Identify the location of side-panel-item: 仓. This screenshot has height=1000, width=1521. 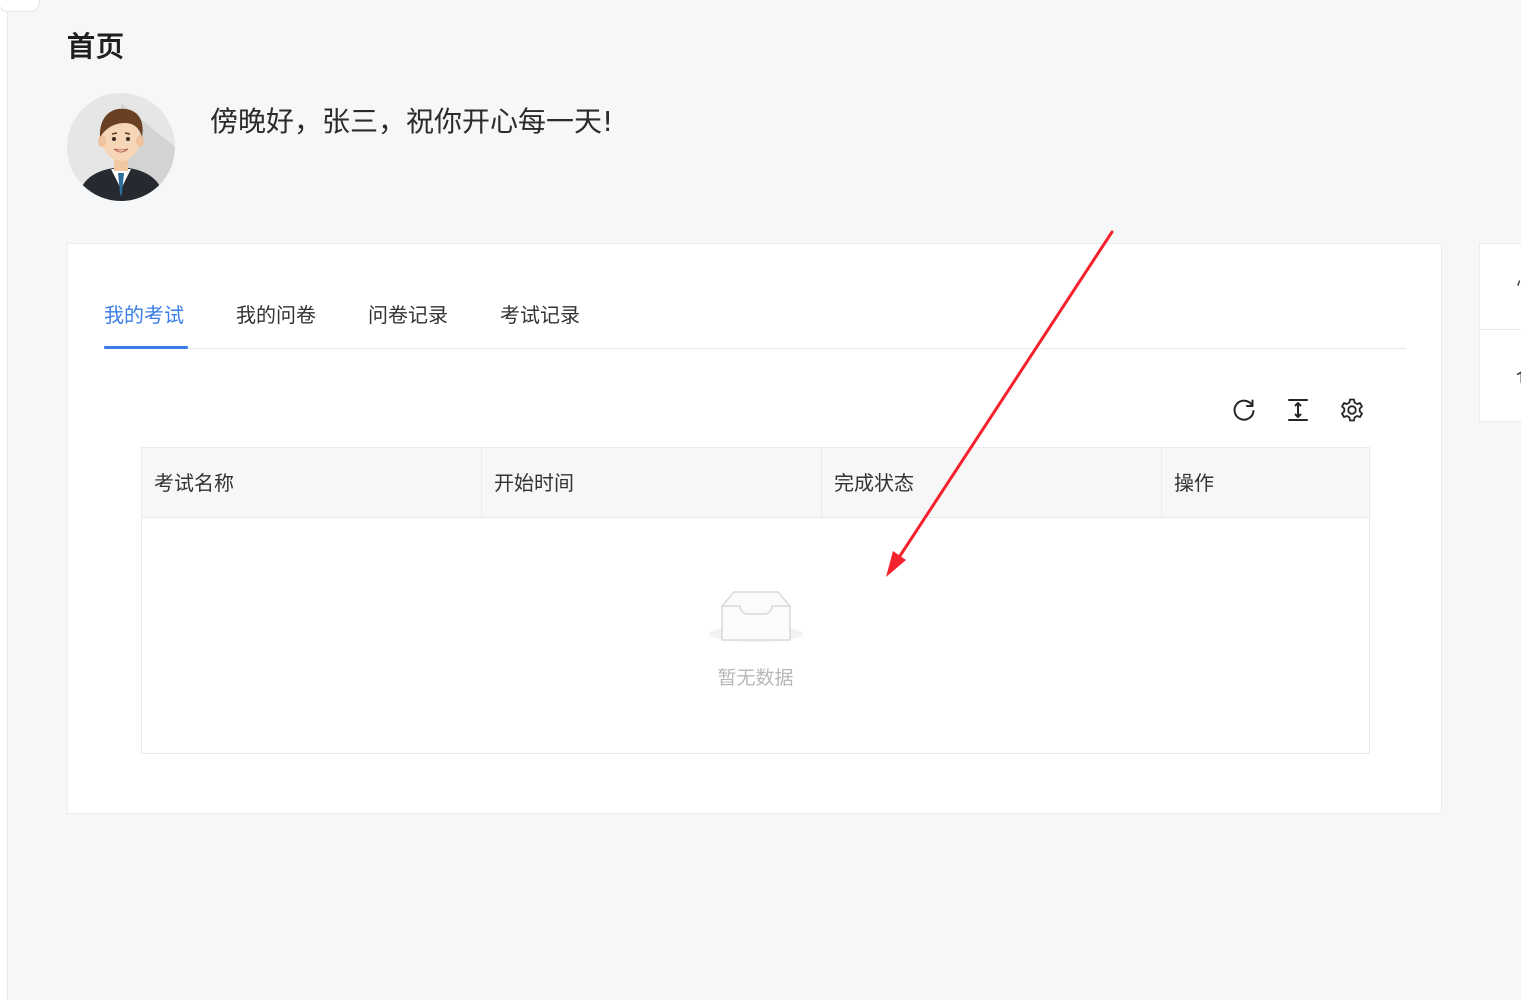
(1518, 376).